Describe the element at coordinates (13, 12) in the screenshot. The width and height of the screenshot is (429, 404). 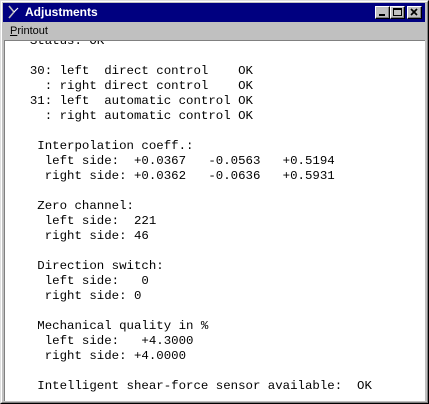
I see `app-logo-icon` at that location.